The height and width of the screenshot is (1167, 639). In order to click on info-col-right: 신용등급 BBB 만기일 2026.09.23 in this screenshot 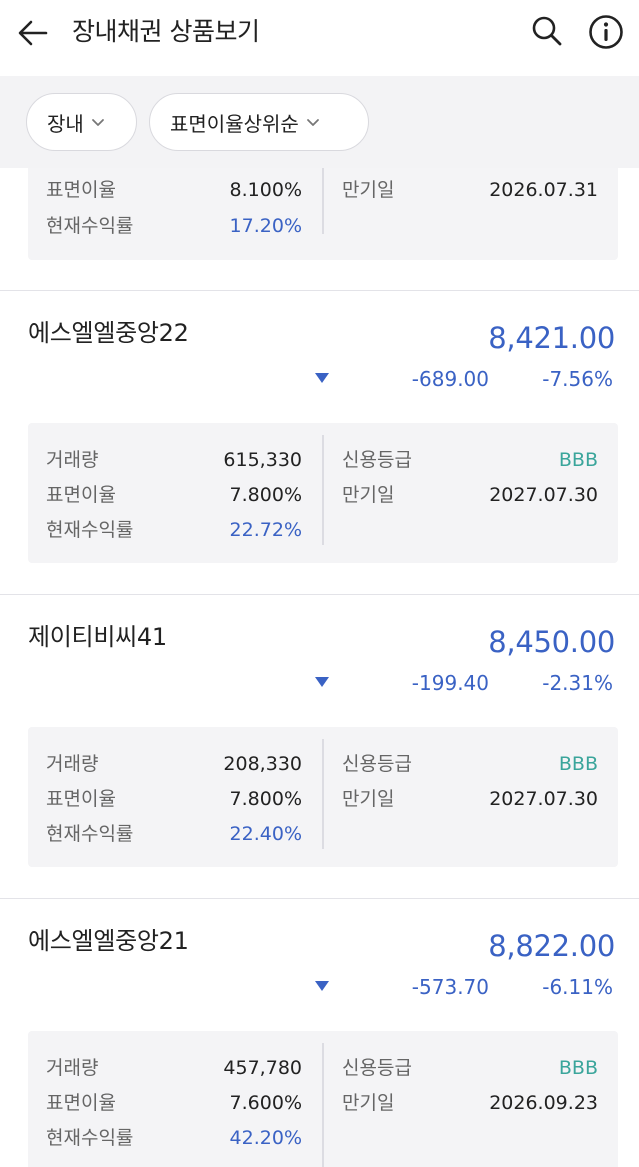, I will do `click(471, 1099)`.